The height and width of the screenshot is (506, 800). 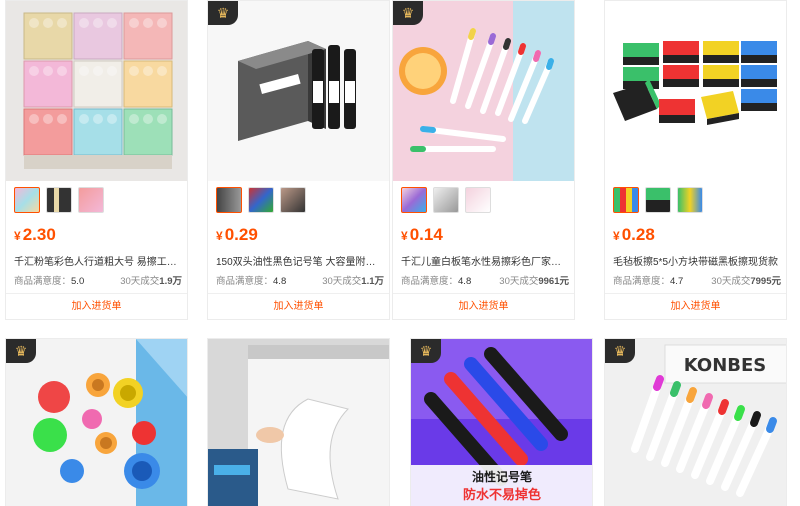 I want to click on product-card, so click(x=298, y=422).